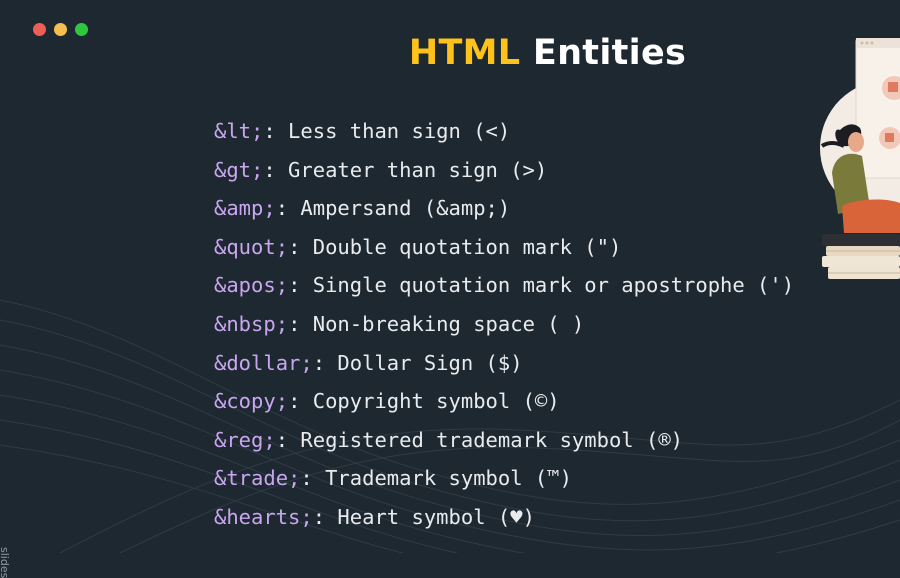 This screenshot has width=900, height=578. I want to click on entity-code: &trade;, so click(257, 478).